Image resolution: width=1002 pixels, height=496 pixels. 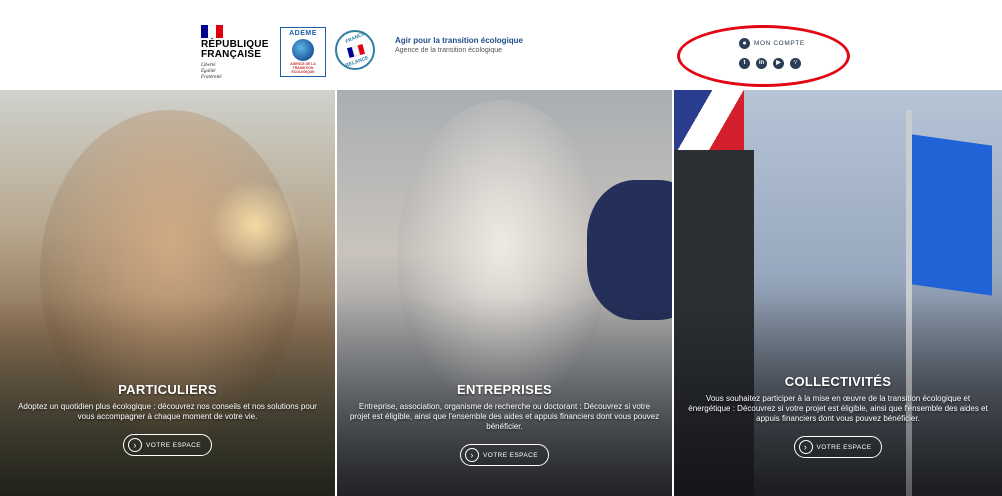 I want to click on mon-compte-label: MON COMPTE, so click(x=779, y=43).